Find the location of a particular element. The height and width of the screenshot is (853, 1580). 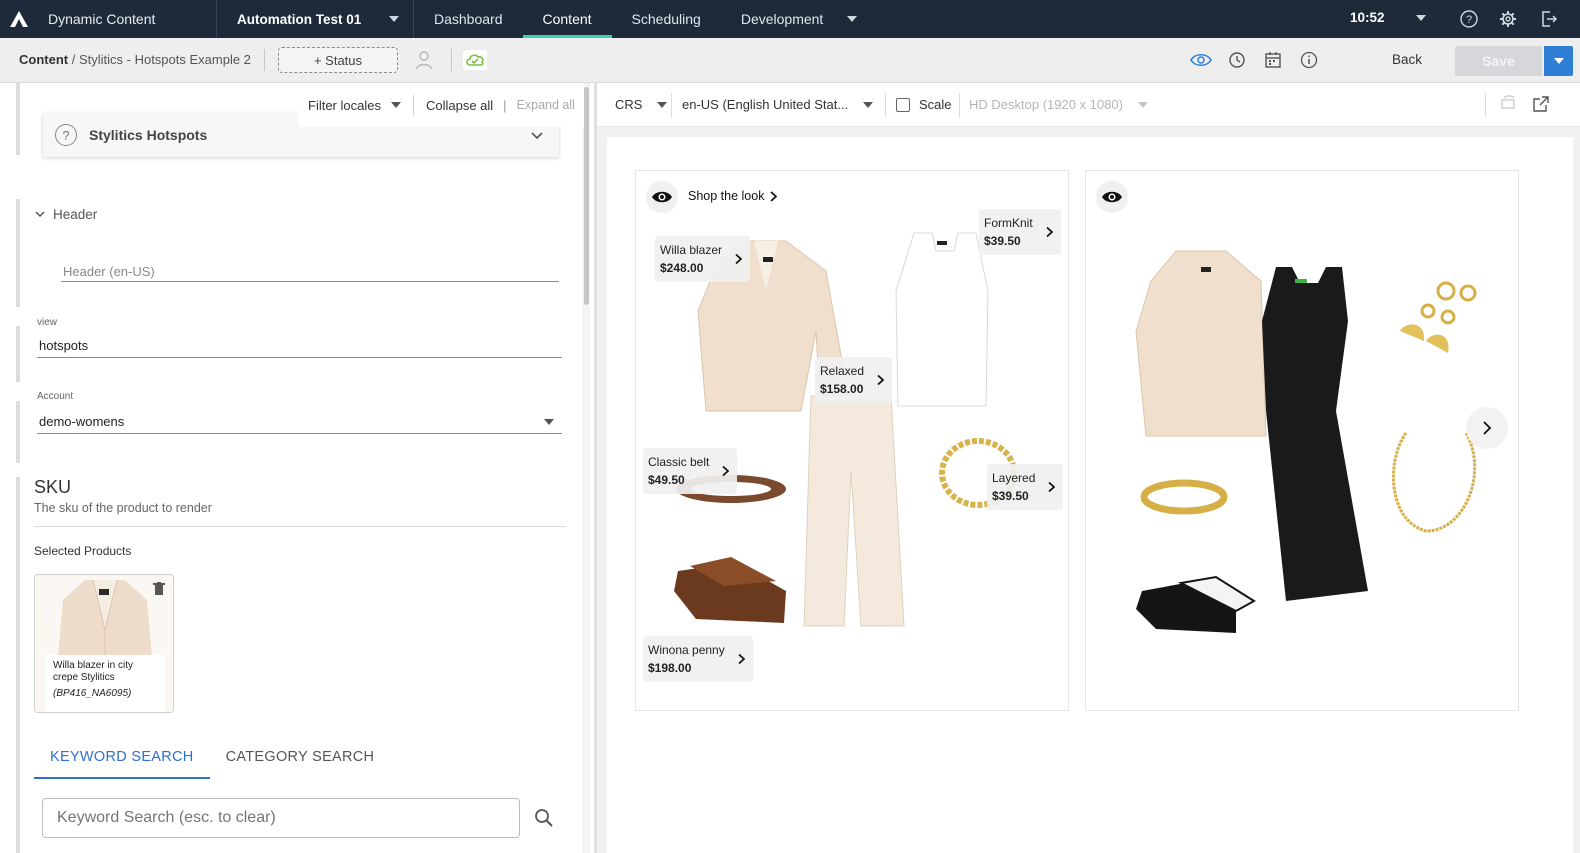

nav-more-caret-icon is located at coordinates (852, 19).